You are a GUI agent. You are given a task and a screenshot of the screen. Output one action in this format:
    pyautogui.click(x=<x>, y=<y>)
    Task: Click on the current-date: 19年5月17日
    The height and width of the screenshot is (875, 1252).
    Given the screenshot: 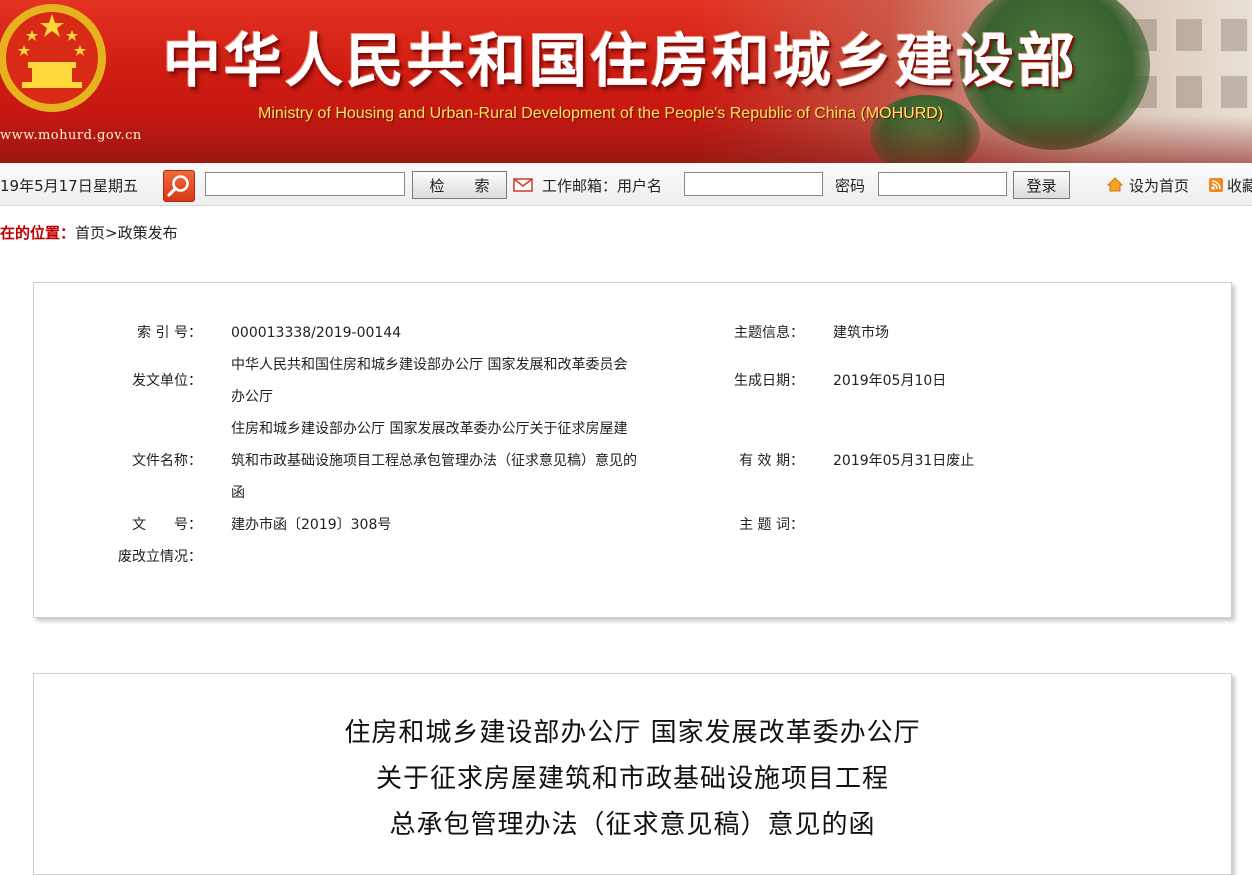 What is the action you would take?
    pyautogui.click(x=46, y=186)
    